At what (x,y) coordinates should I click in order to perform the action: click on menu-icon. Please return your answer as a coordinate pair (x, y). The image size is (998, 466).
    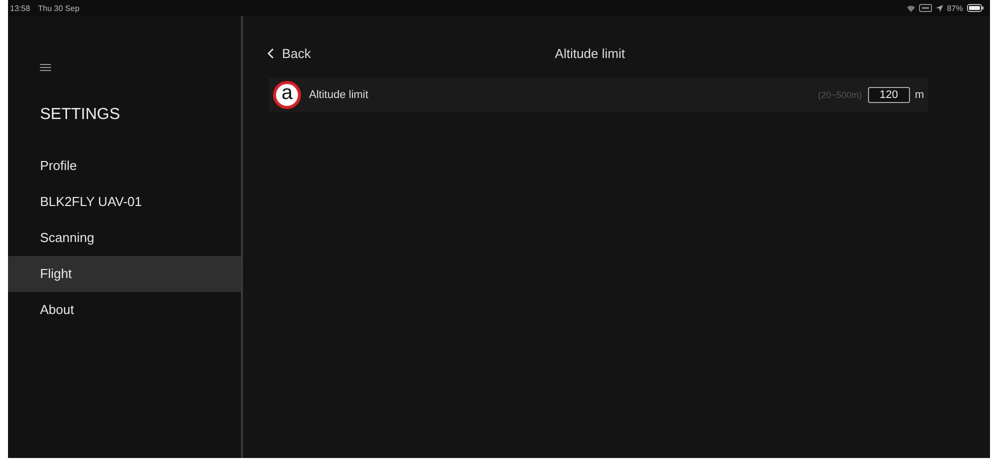
    Looking at the image, I should click on (45, 67).